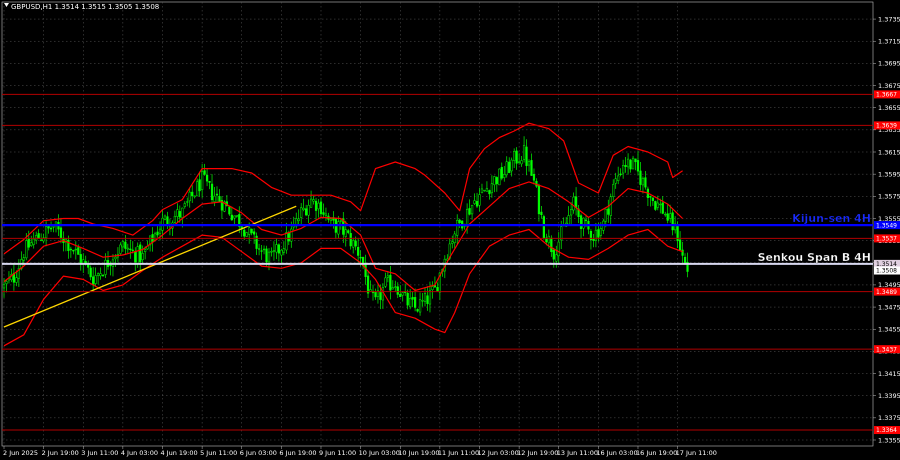 The image size is (900, 460). What do you see at coordinates (886, 95) in the screenshot?
I see `level-price-label: 1.3667` at bounding box center [886, 95].